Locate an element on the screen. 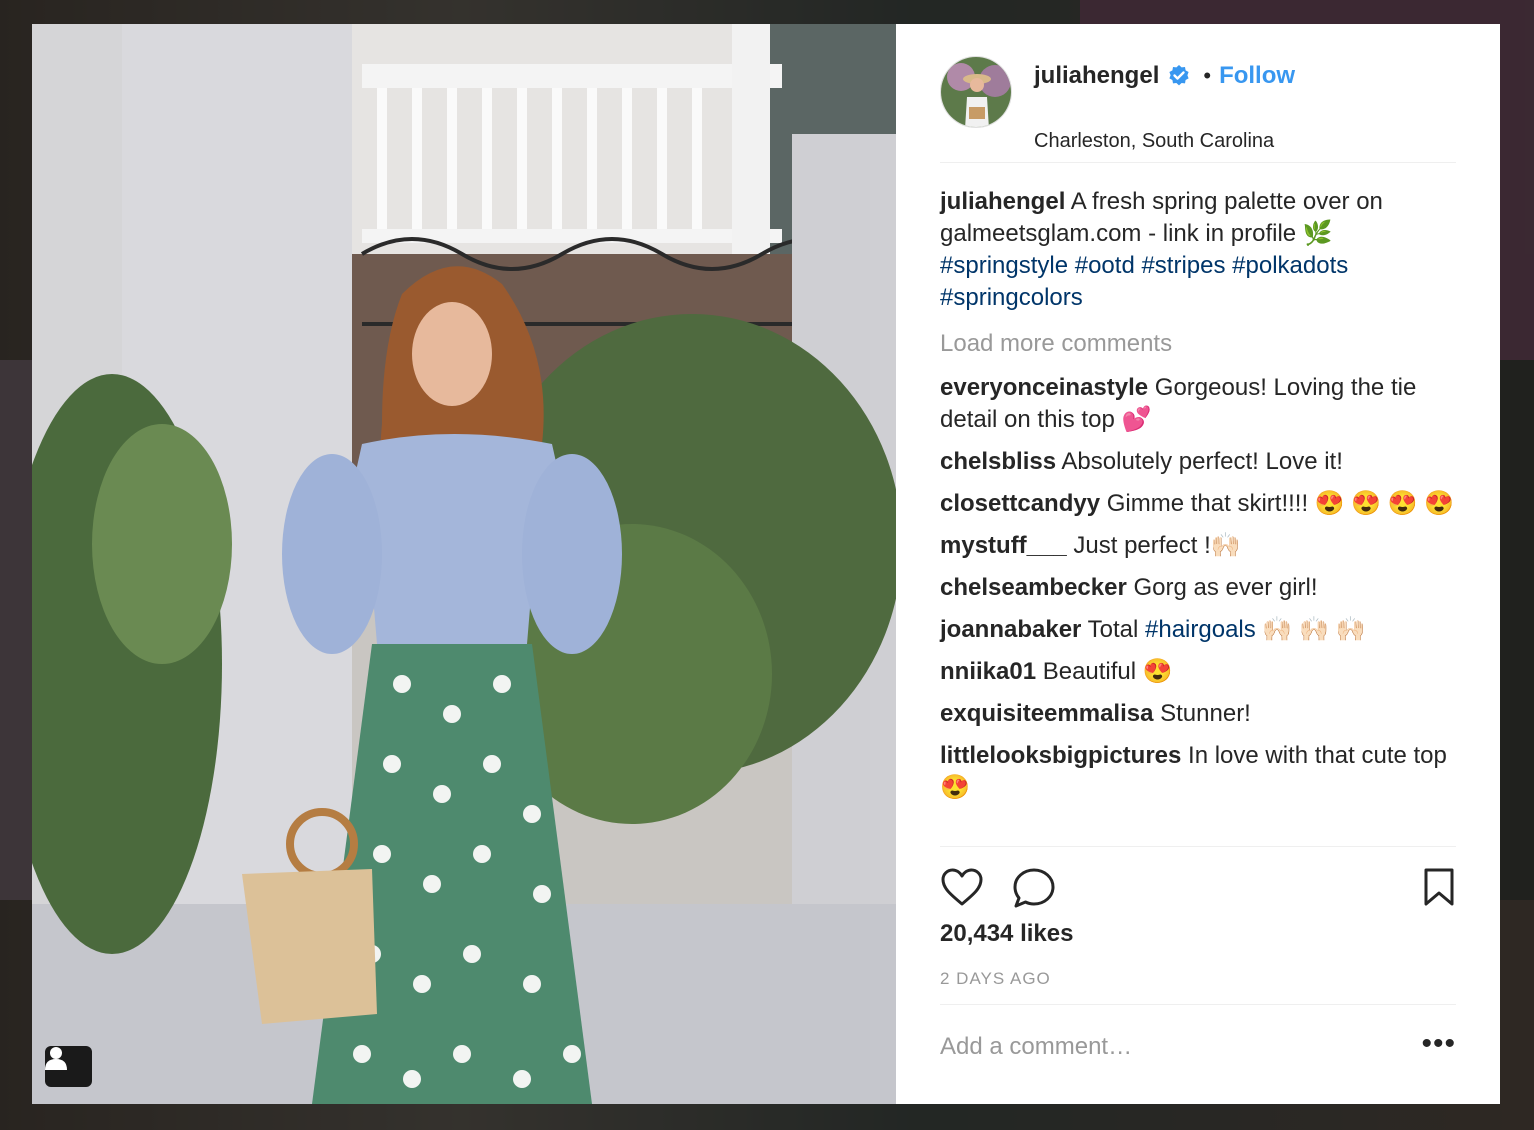  action-bar is located at coordinates (1198, 884).